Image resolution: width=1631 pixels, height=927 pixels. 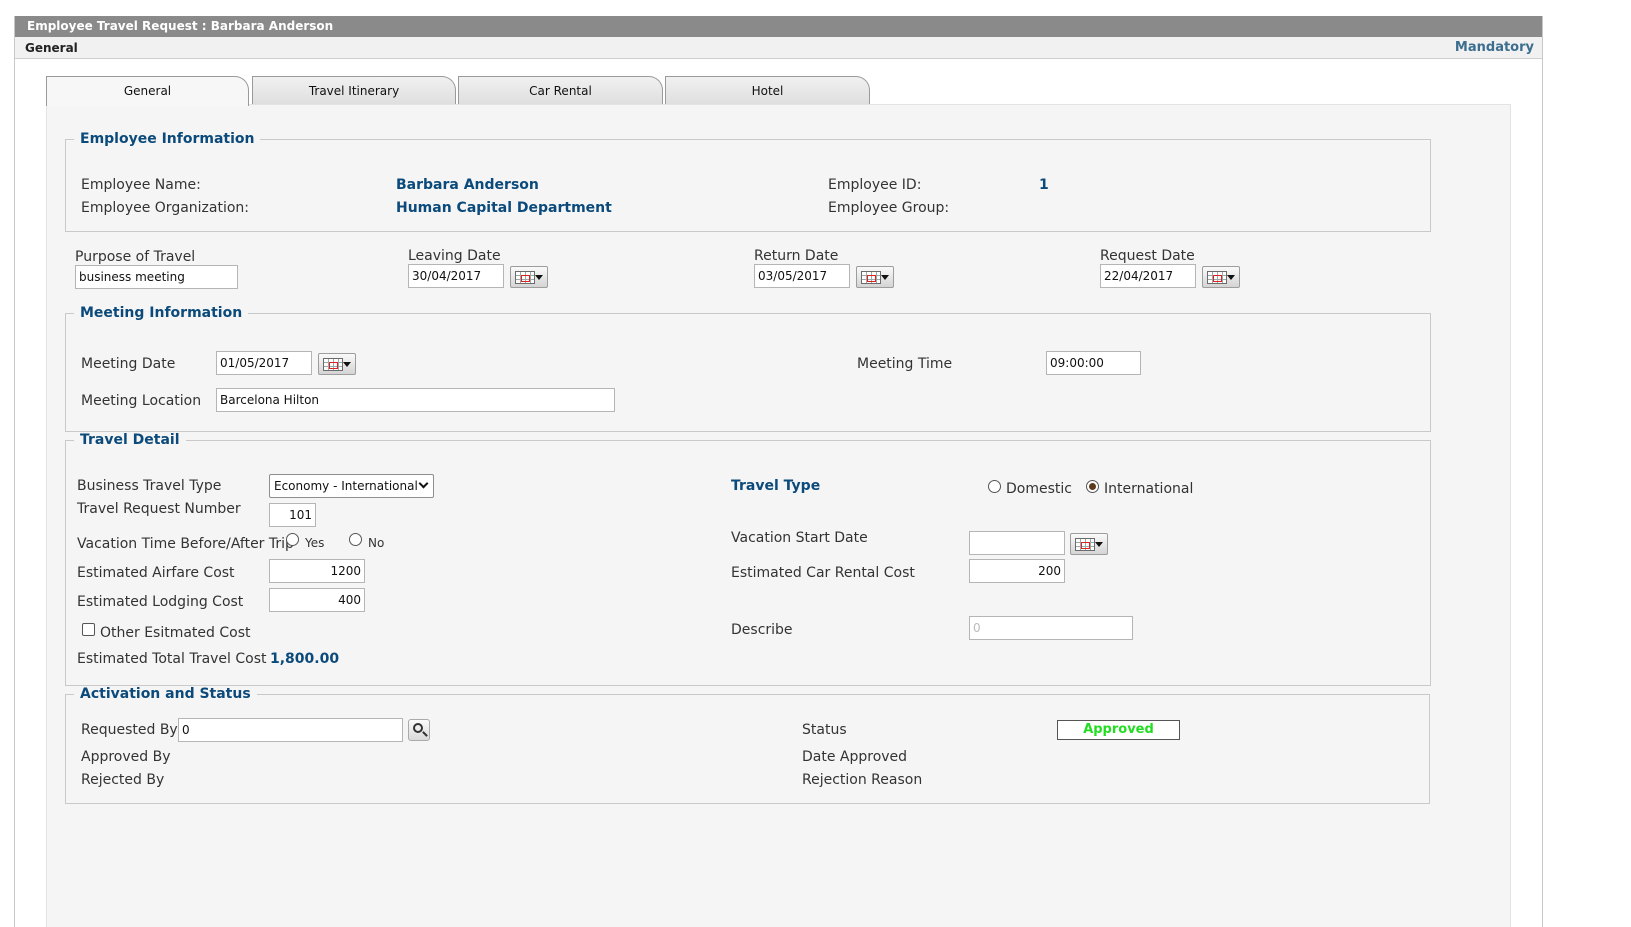 What do you see at coordinates (175, 633) in the screenshot?
I see `other-cost-label: Other Esitmated Cost` at bounding box center [175, 633].